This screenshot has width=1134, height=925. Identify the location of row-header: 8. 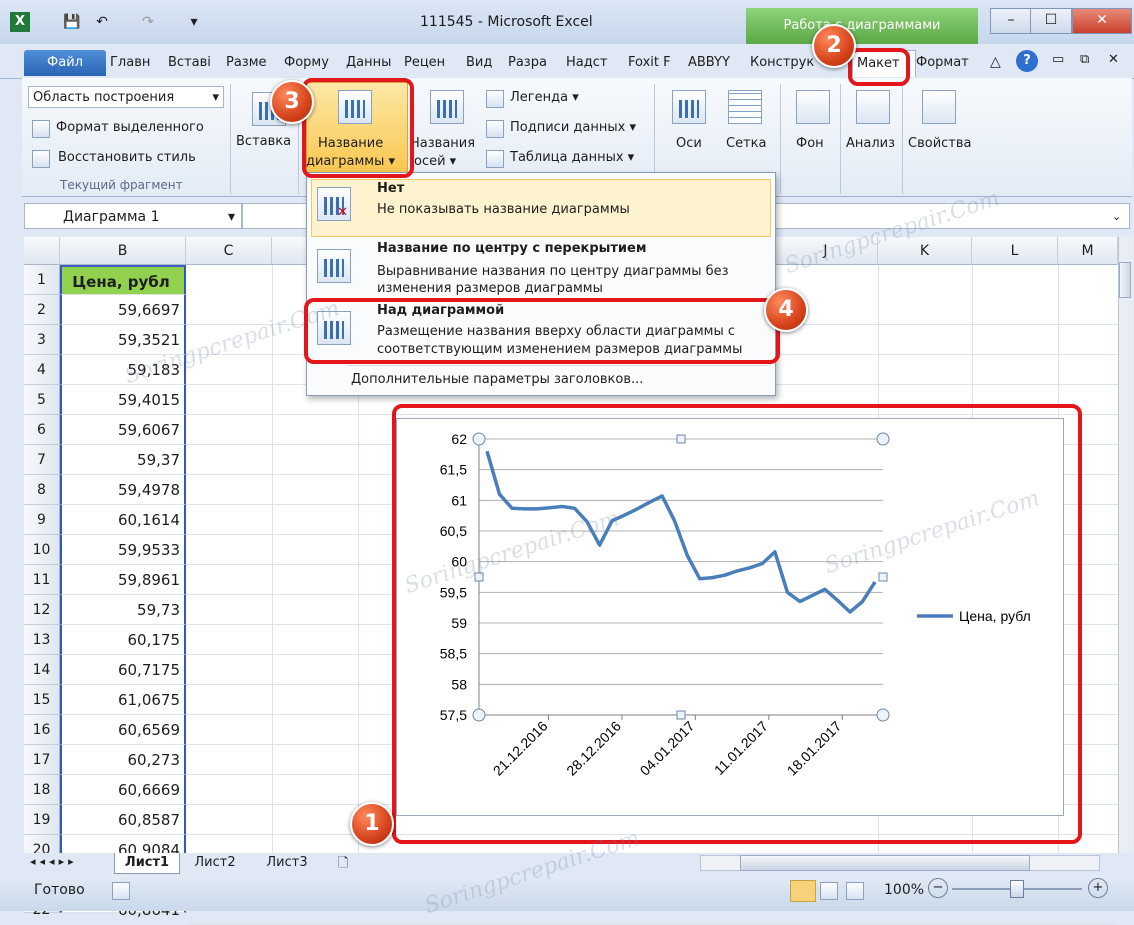
(42, 490).